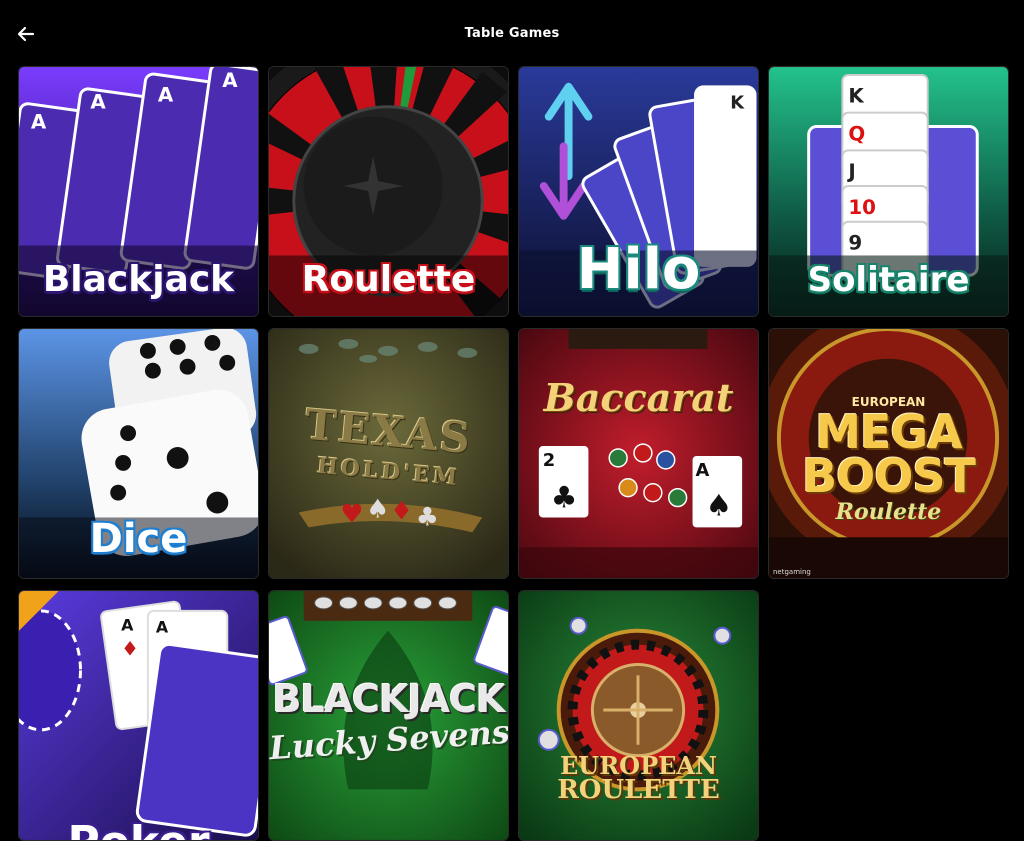 Image resolution: width=1024 pixels, height=841 pixels. What do you see at coordinates (138, 453) in the screenshot?
I see `game-tile-dice: Dice` at bounding box center [138, 453].